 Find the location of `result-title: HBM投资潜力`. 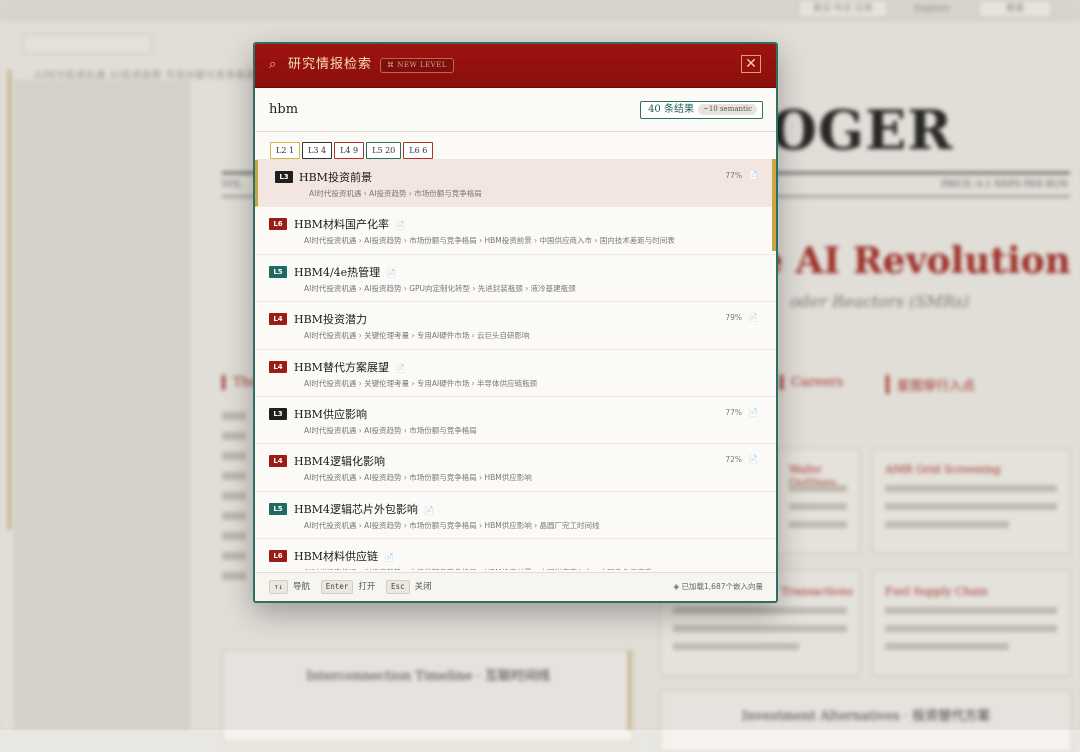

result-title: HBM投资潜力 is located at coordinates (330, 320).